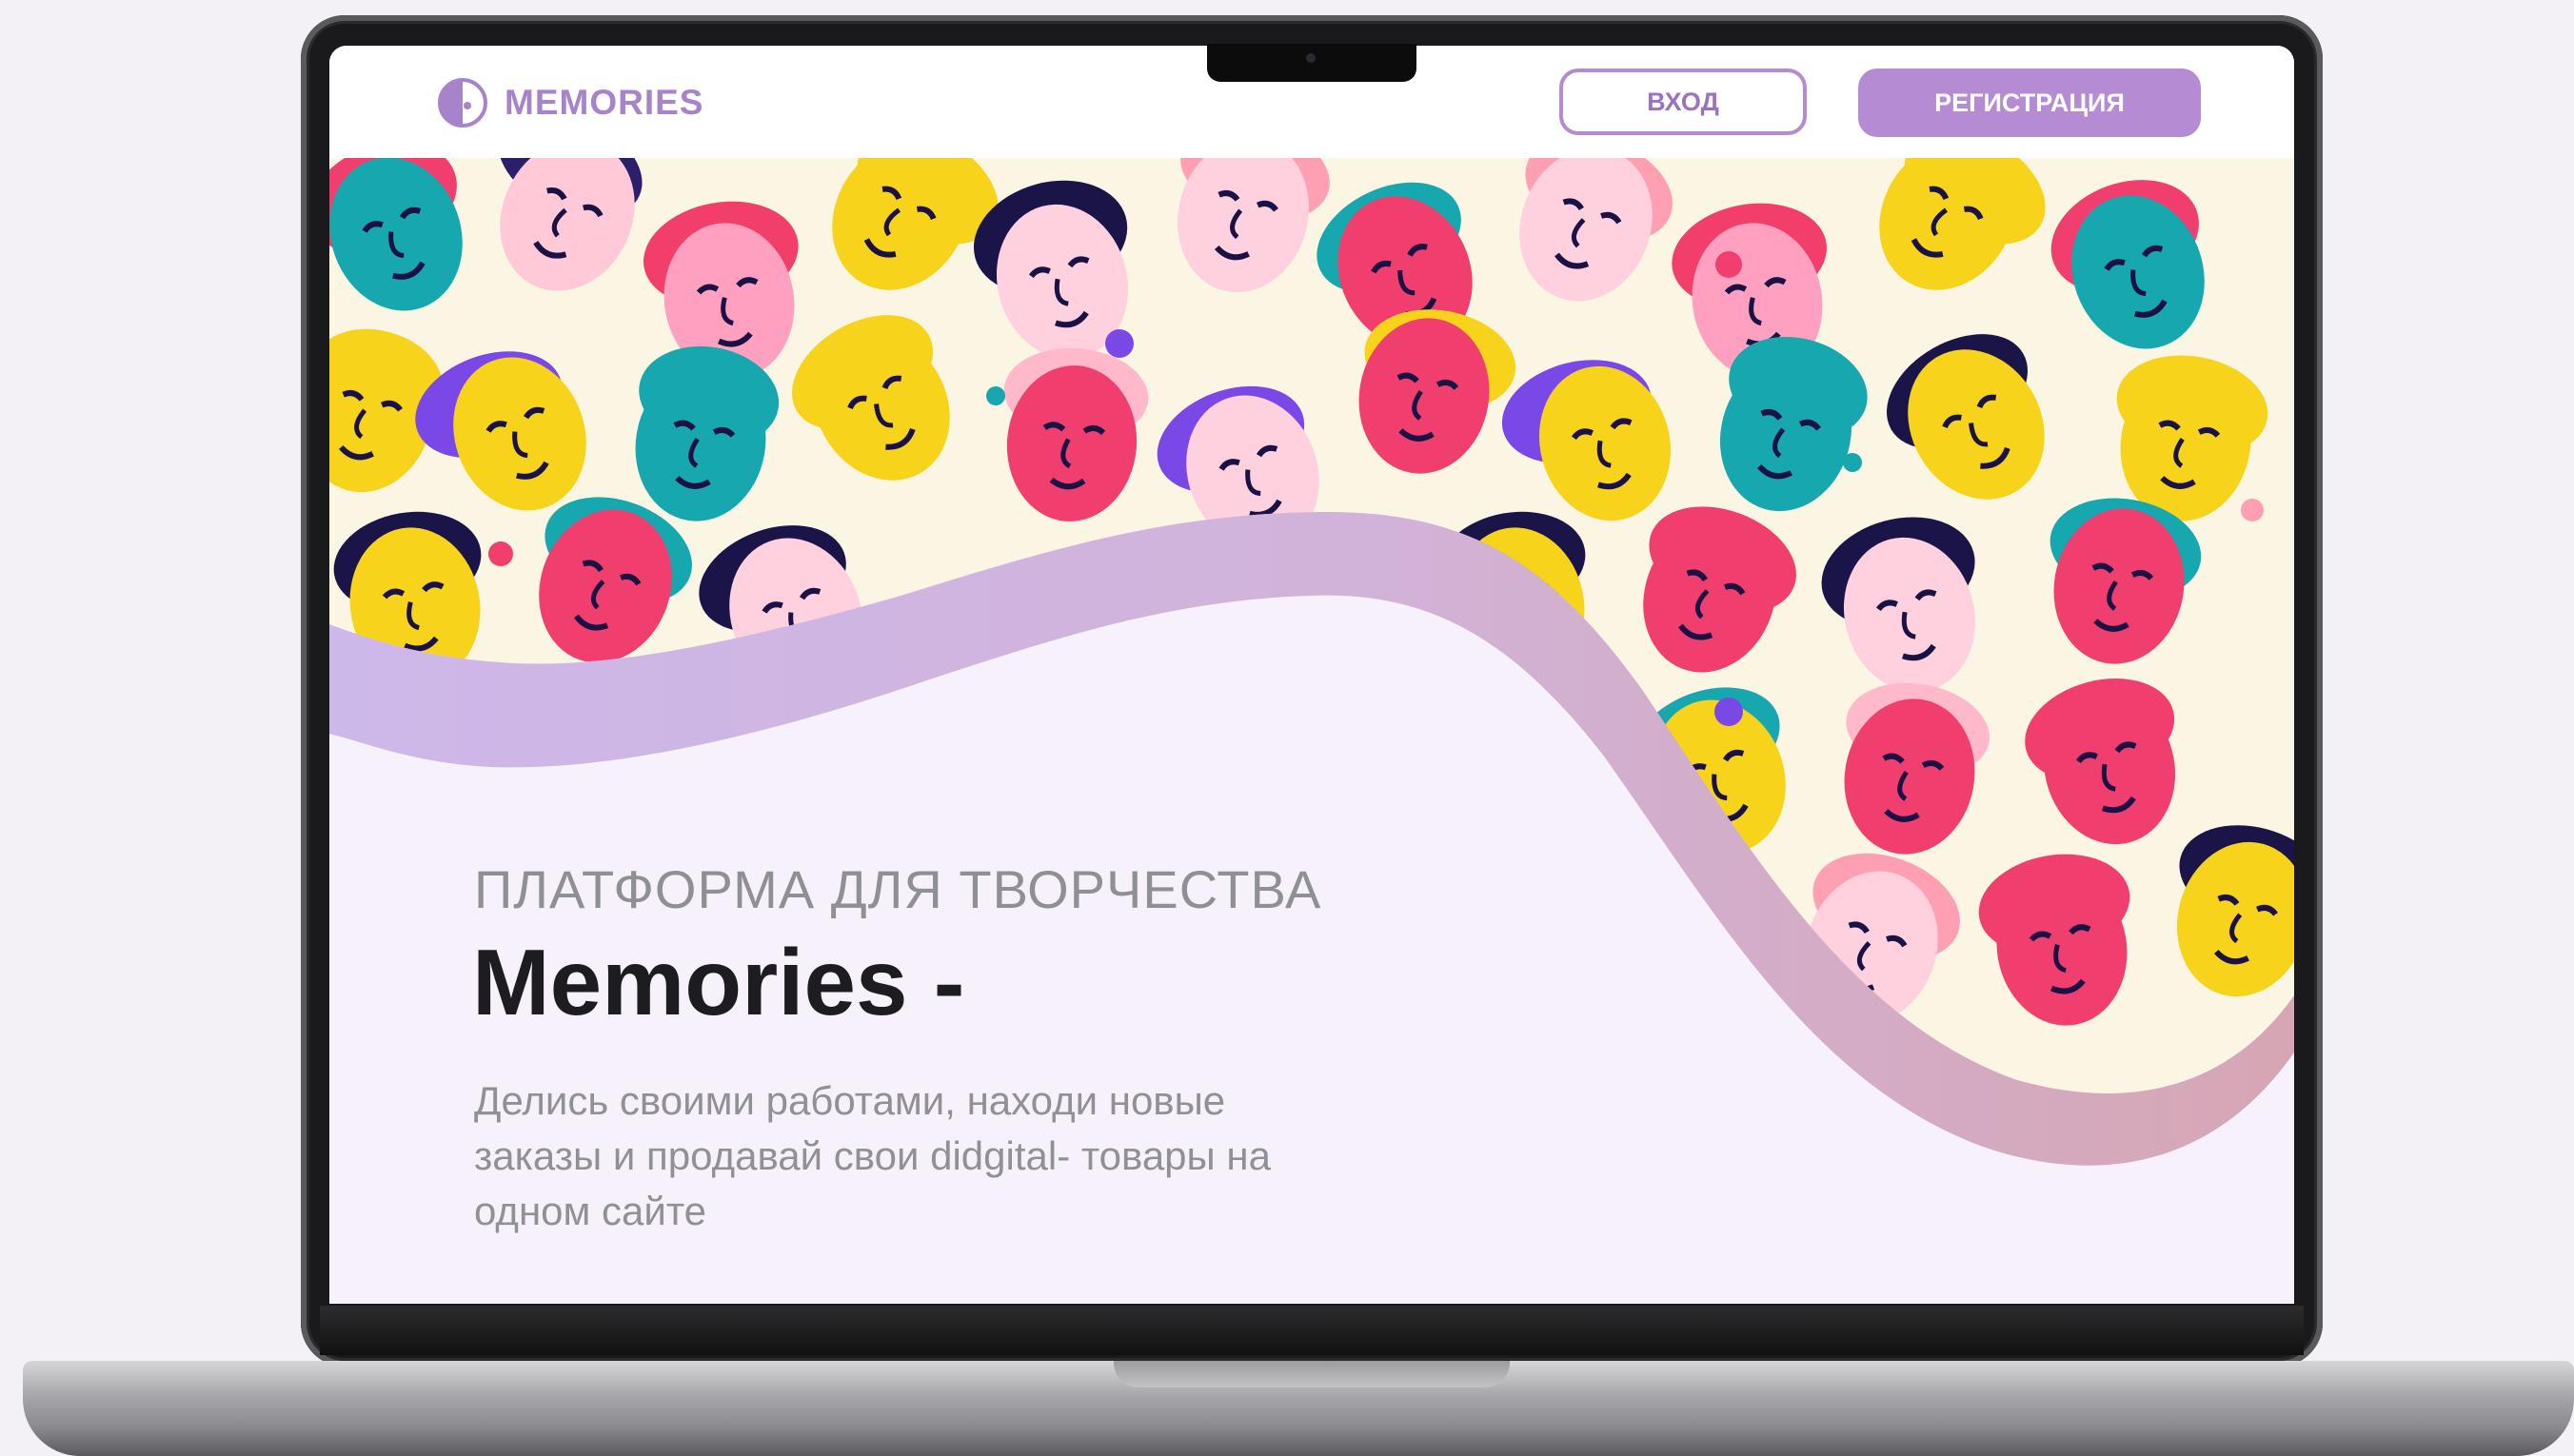 Image resolution: width=2574 pixels, height=1456 pixels. Describe the element at coordinates (1312, 1330) in the screenshot. I see `laptop-hinge` at that location.